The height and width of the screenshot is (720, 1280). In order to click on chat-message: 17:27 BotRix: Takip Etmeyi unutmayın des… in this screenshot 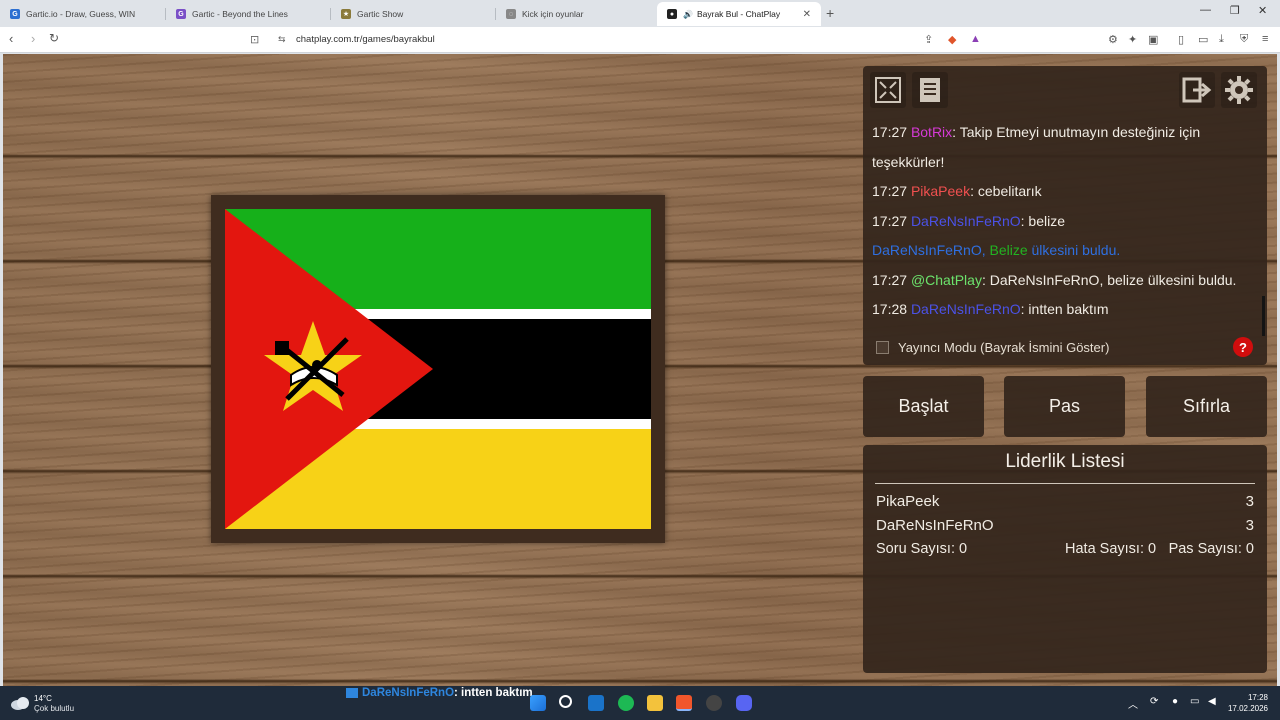, I will do `click(1036, 132)`.